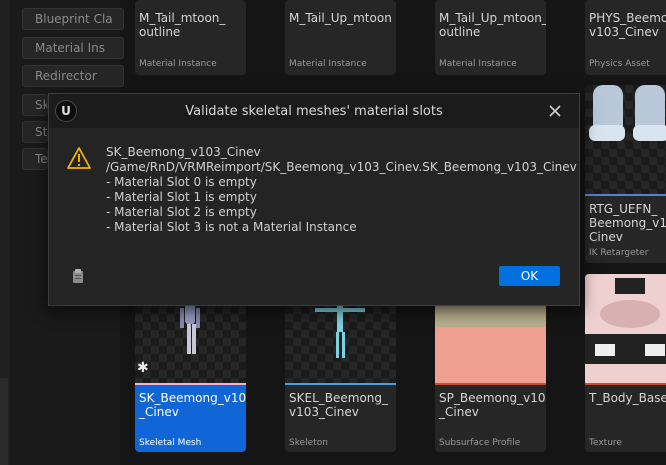 The width and height of the screenshot is (666, 465). I want to click on asset-tile: T_Body_BaseCo Texture, so click(625, 363).